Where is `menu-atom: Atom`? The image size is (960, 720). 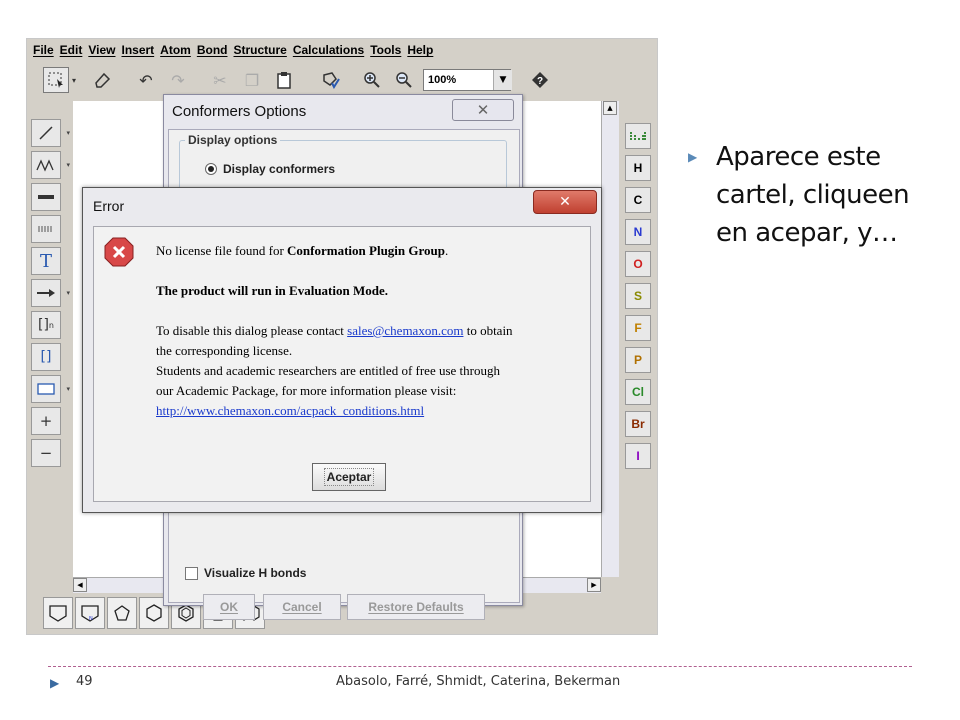 menu-atom: Atom is located at coordinates (175, 50).